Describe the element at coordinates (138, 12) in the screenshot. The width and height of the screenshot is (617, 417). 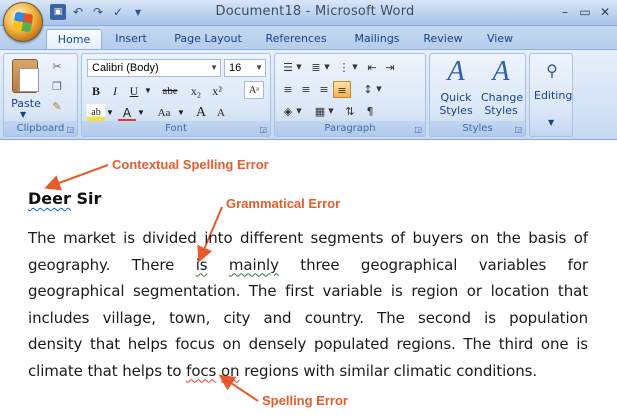
I see `customize-icon: ▾` at that location.